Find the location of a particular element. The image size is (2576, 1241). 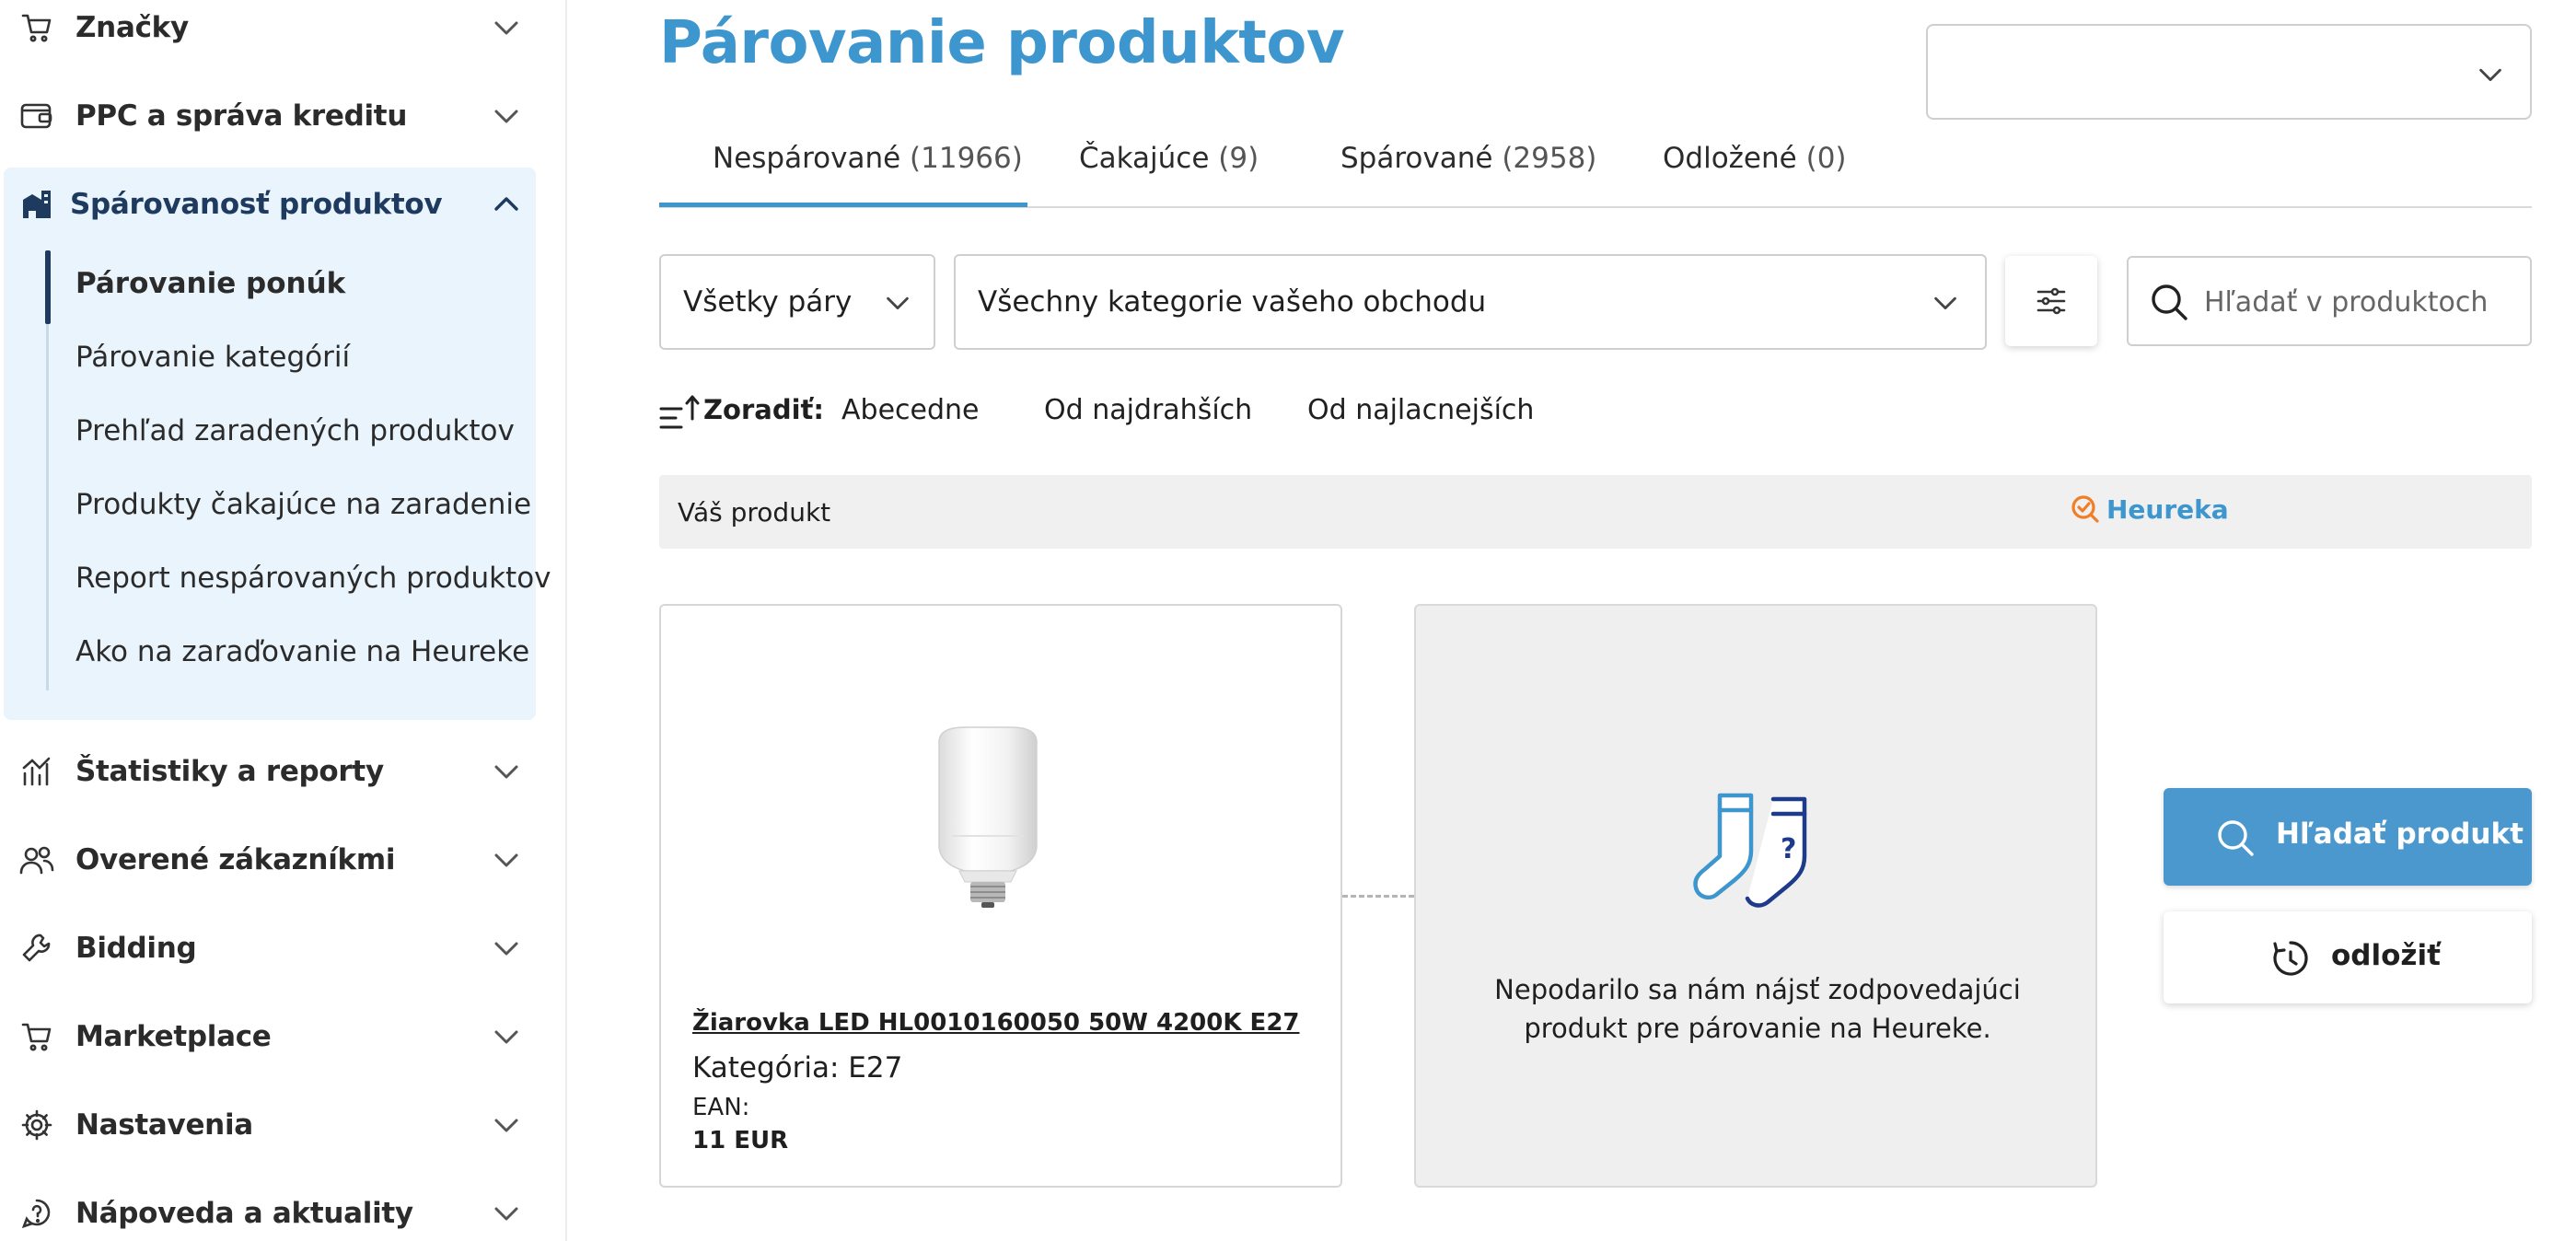

sidebar-item-verified: Overené zákazníkmi is located at coordinates (276, 860).